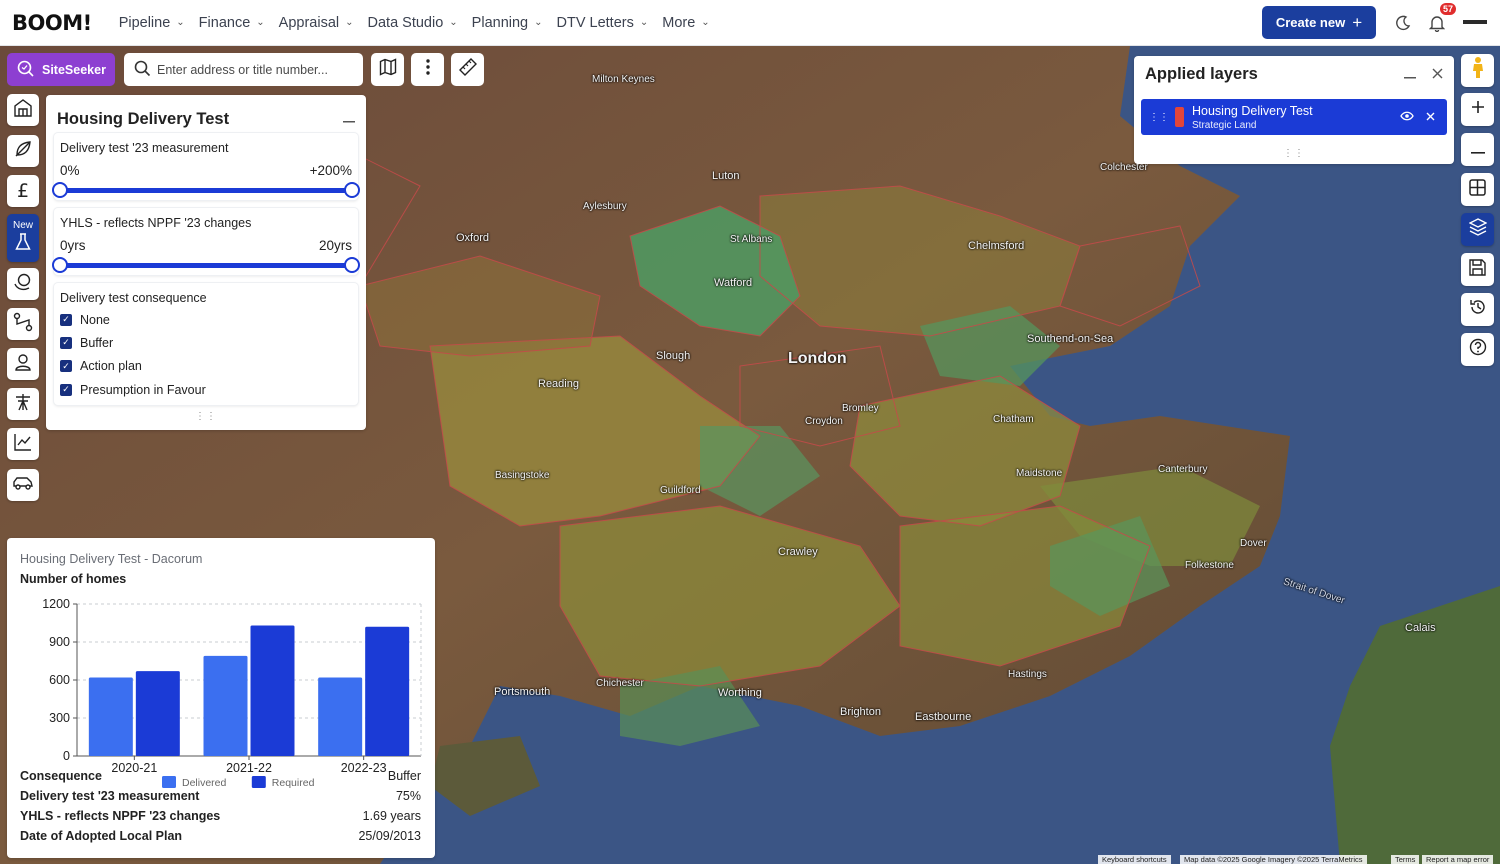 Image resolution: width=1500 pixels, height=864 pixels. I want to click on terms-link: Terms, so click(1405, 859).